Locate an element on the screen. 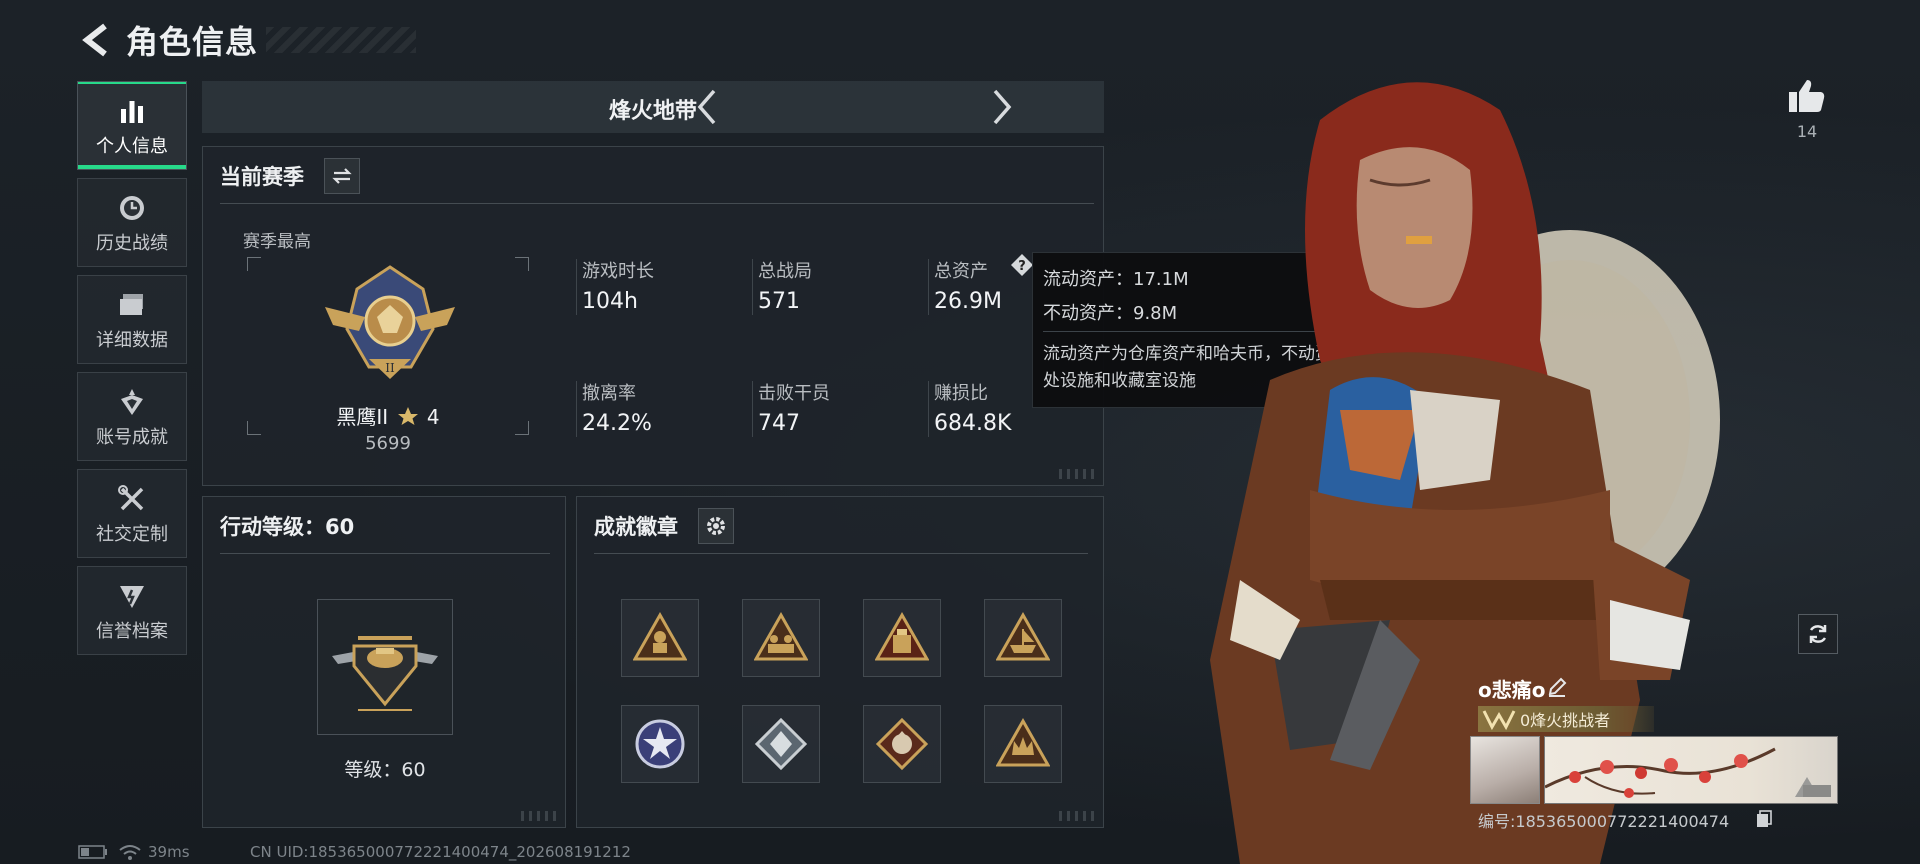 The width and height of the screenshot is (1920, 864). rank-name-row: 黑鹰II 4 is located at coordinates (388, 415).